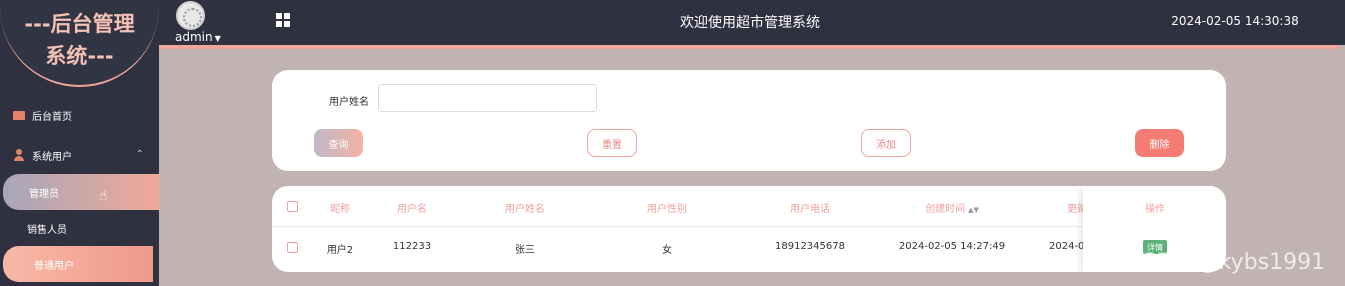  What do you see at coordinates (217, 38) in the screenshot?
I see `caret-down-icon: ▼` at bounding box center [217, 38].